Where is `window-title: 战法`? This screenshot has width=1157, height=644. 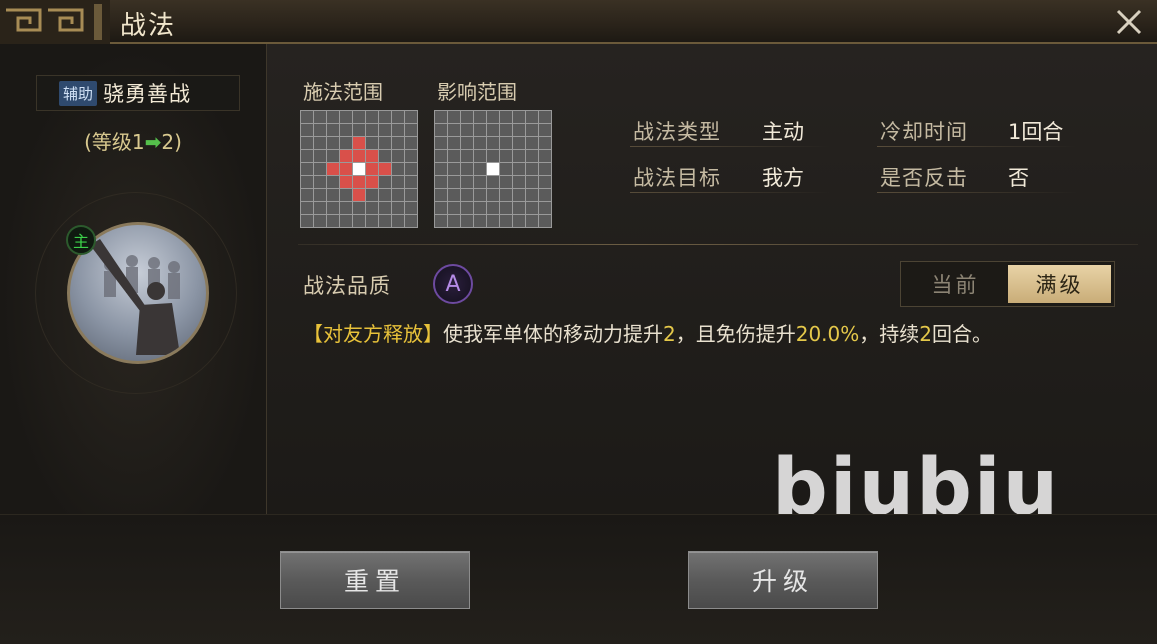
window-title: 战法 is located at coordinates (148, 26).